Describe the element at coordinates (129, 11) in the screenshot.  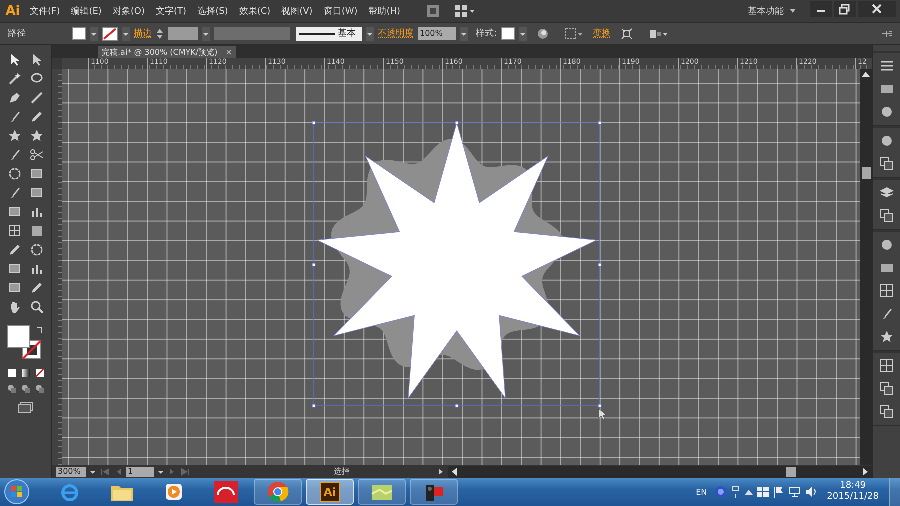
I see `menu-item: 对象(O)` at that location.